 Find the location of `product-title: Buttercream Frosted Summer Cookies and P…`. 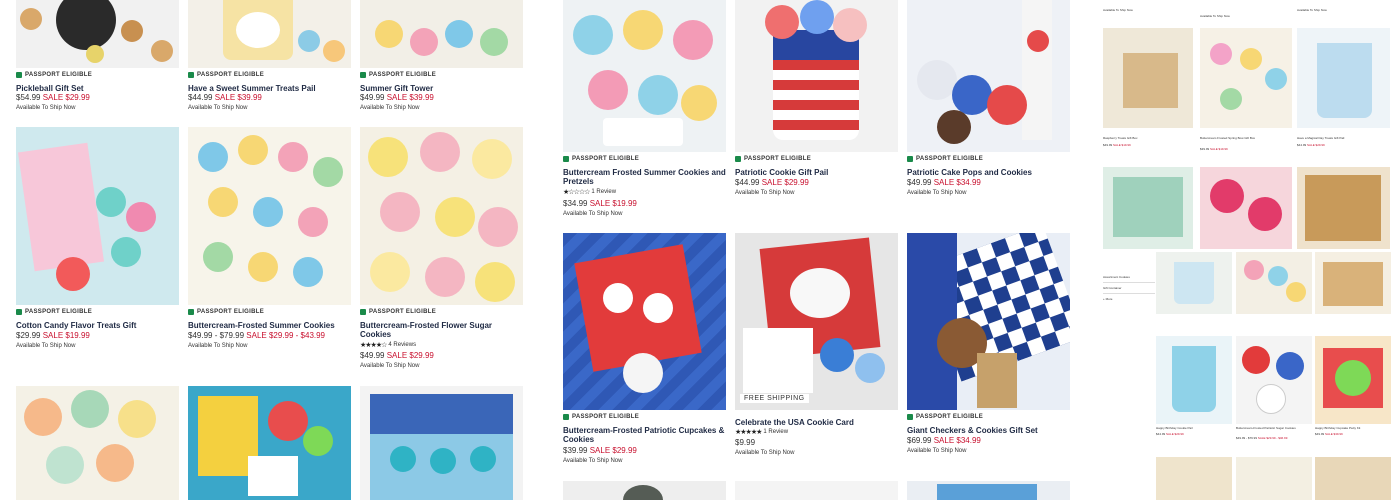

product-title: Buttercream Frosted Summer Cookies and P… is located at coordinates (644, 177).